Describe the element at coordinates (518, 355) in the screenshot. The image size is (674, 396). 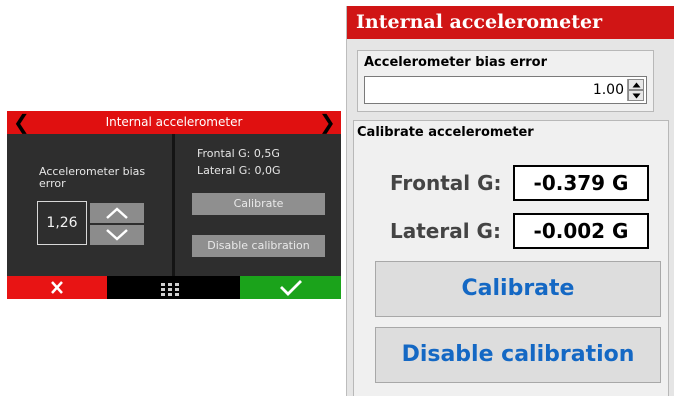
I see `disable-calibration-button: Disable calibration` at that location.